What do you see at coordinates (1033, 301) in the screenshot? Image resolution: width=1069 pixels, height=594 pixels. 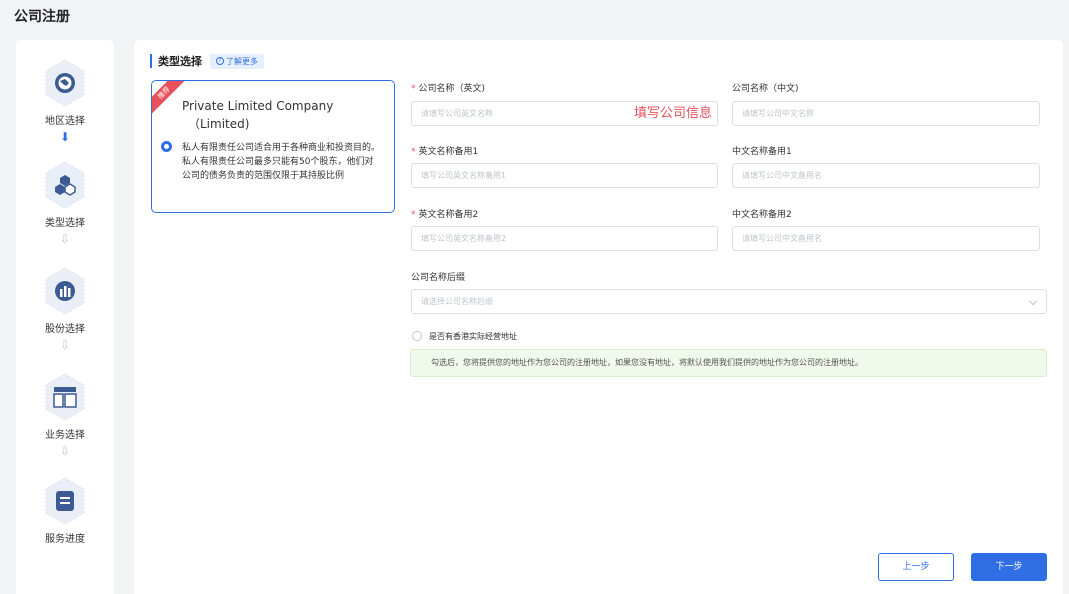 I see `chevron-down-icon` at bounding box center [1033, 301].